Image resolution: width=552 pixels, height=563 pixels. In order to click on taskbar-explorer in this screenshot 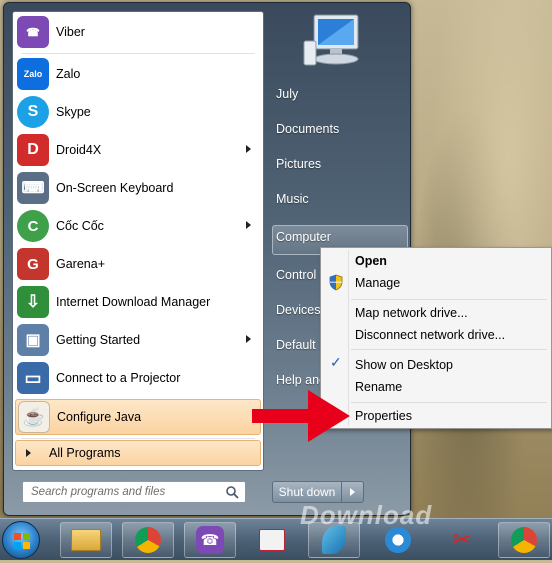, I will do `click(86, 540)`.